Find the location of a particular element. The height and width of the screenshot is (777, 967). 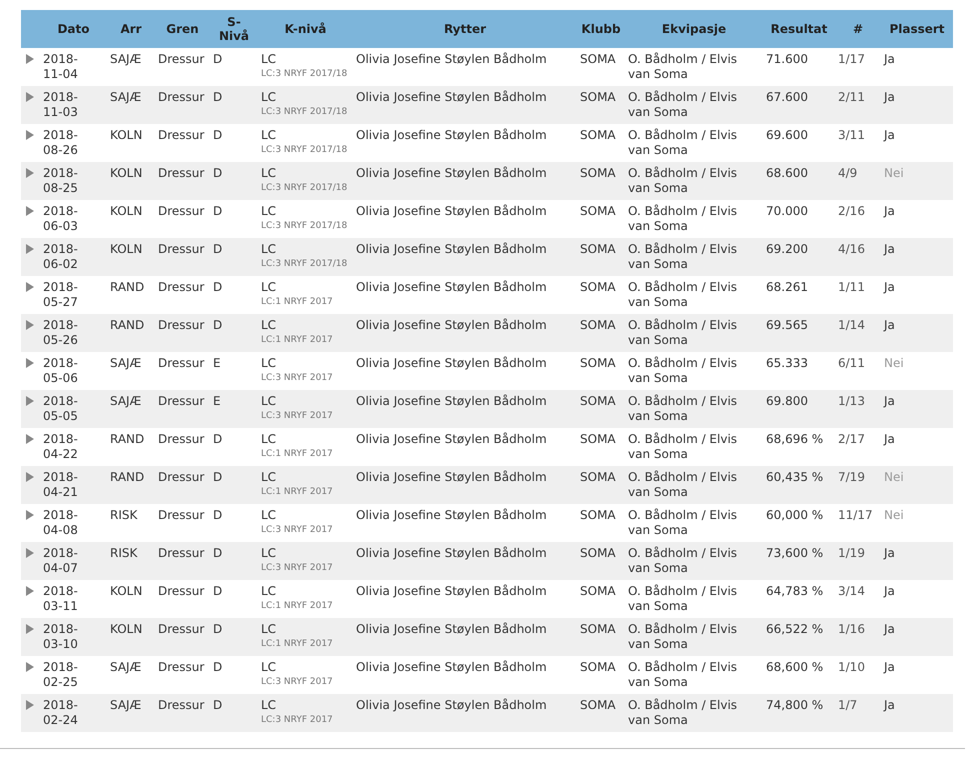

table-cell: 2/16 is located at coordinates (851, 211).